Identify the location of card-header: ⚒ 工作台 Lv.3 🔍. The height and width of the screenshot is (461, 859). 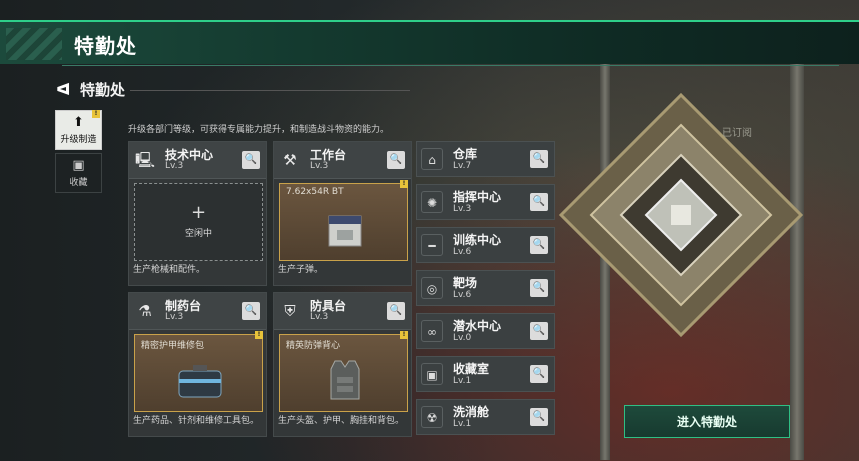
(342, 160).